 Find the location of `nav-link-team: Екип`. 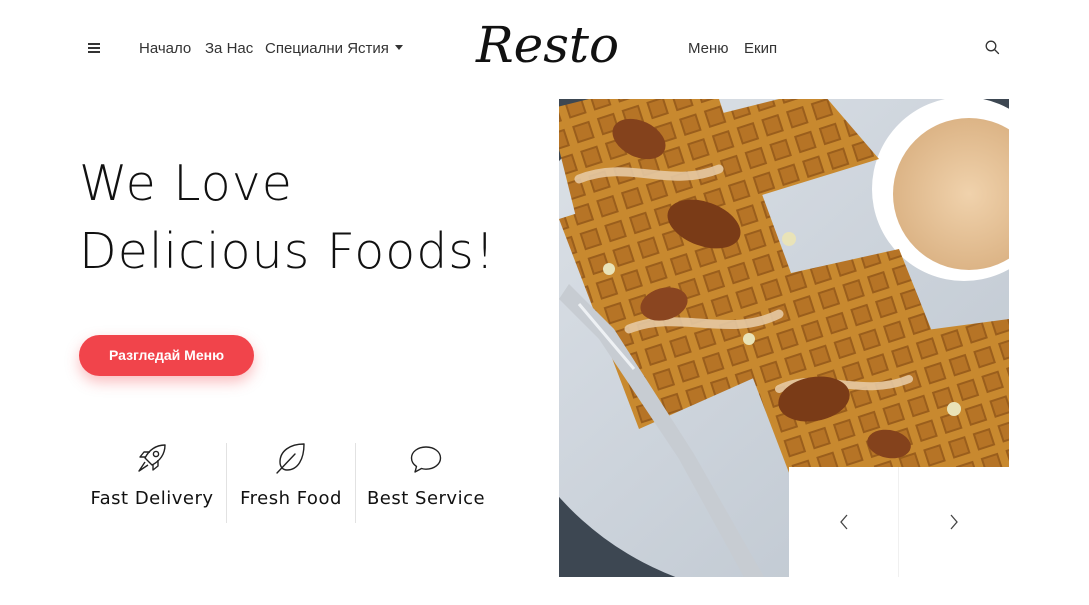

nav-link-team: Екип is located at coordinates (760, 48).